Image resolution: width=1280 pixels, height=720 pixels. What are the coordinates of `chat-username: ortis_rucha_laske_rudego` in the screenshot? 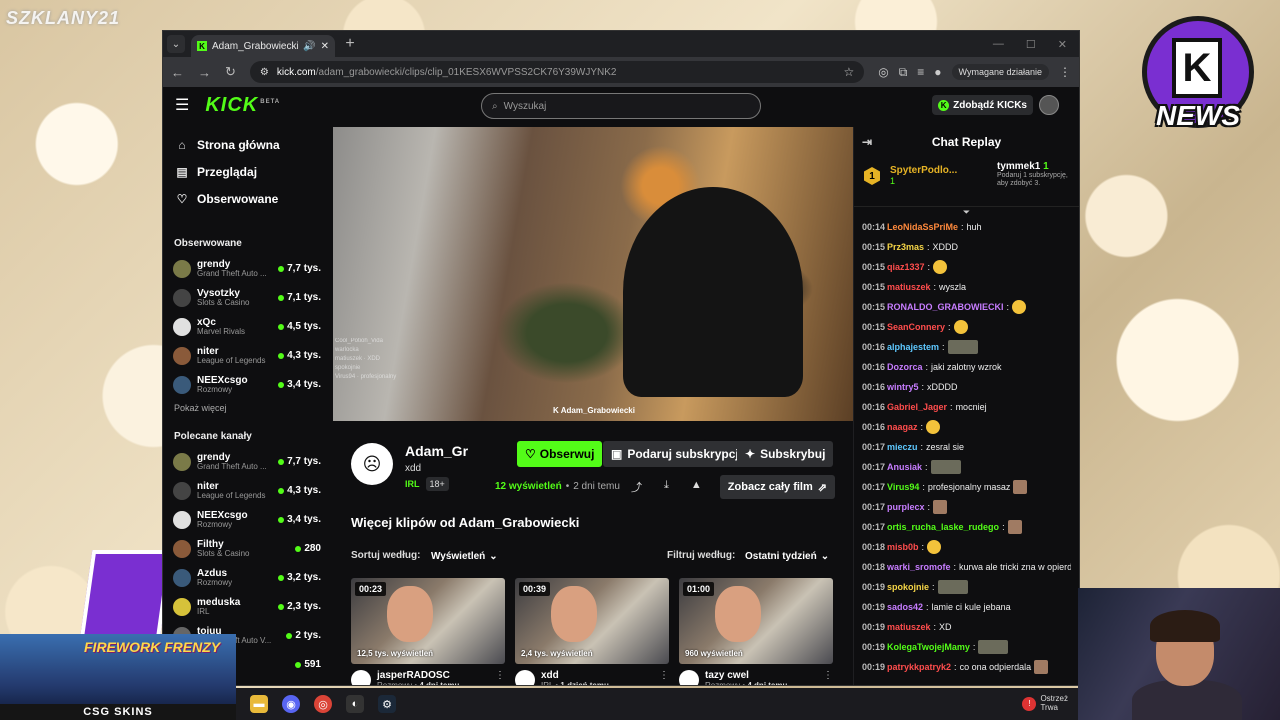 It's located at (943, 527).